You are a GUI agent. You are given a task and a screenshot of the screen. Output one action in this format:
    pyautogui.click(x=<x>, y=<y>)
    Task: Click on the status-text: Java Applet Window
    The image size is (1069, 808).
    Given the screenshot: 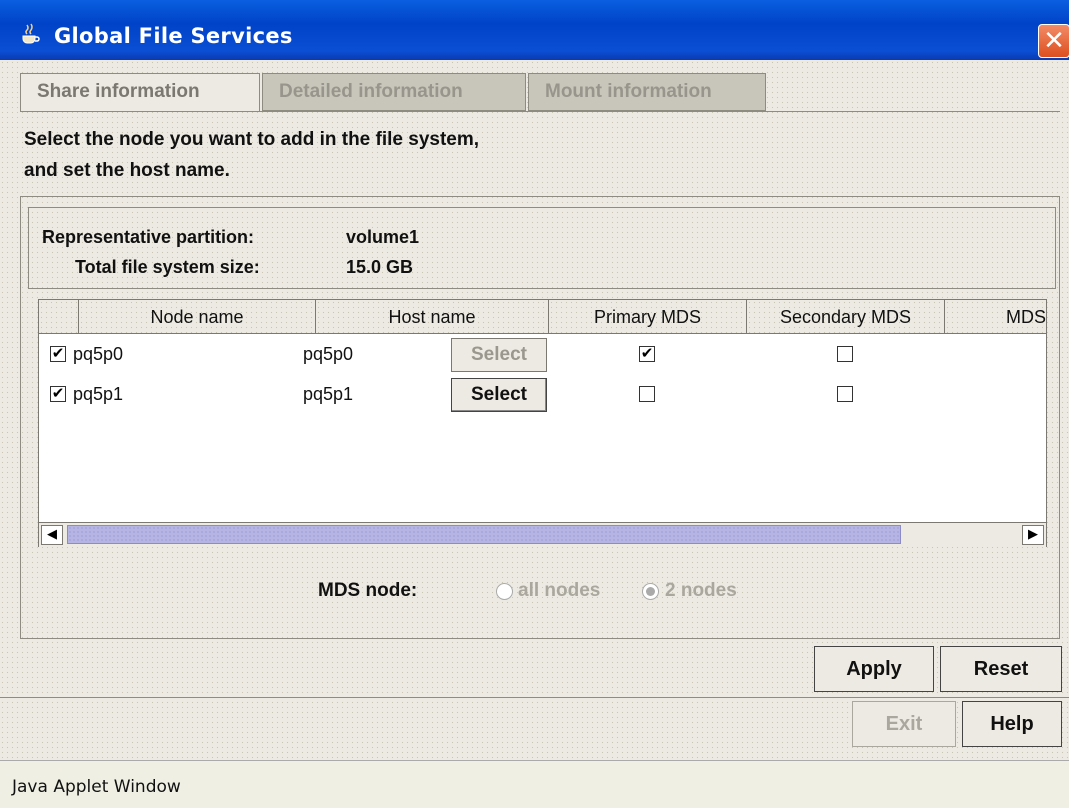 What is the action you would take?
    pyautogui.click(x=96, y=787)
    